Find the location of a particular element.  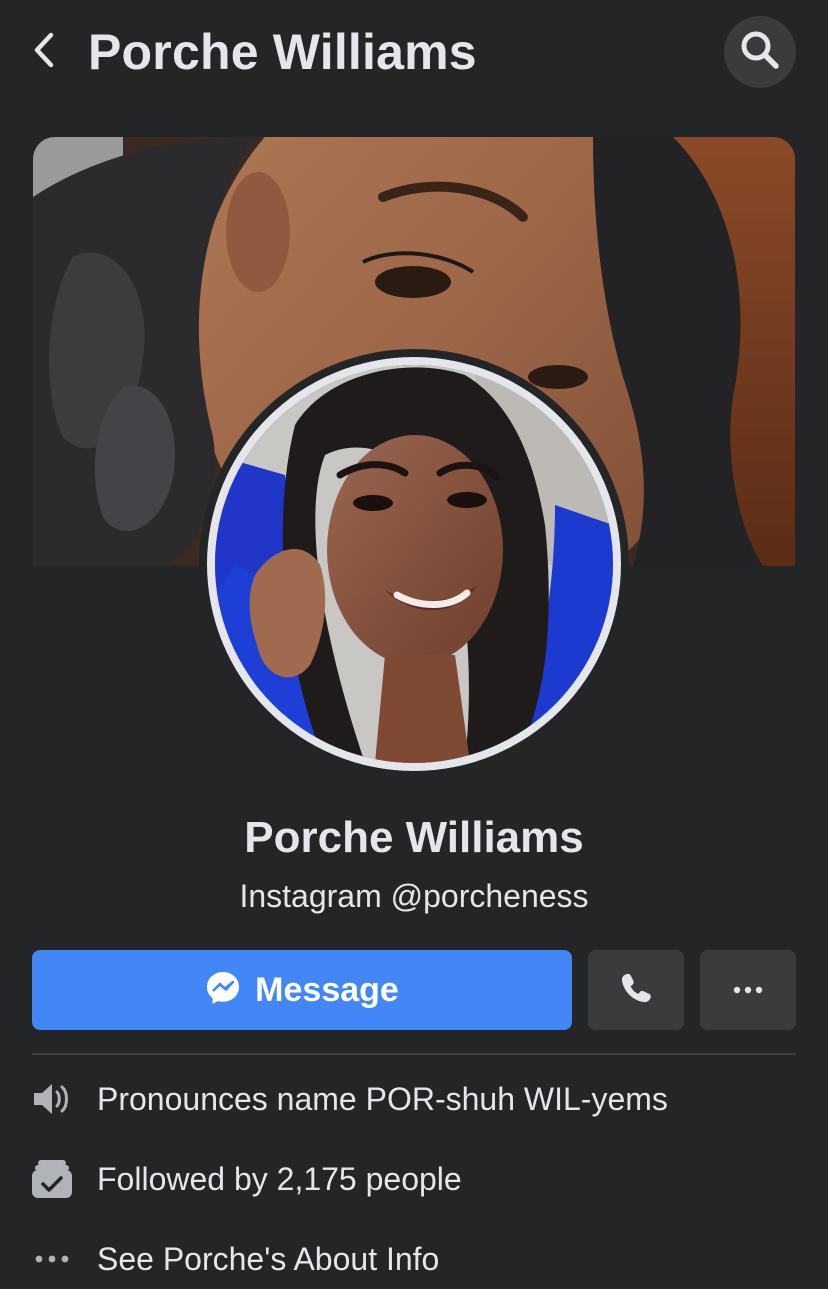

pronunciation-row: Pronounces name POR-shuh WIL-yems is located at coordinates (414, 1099).